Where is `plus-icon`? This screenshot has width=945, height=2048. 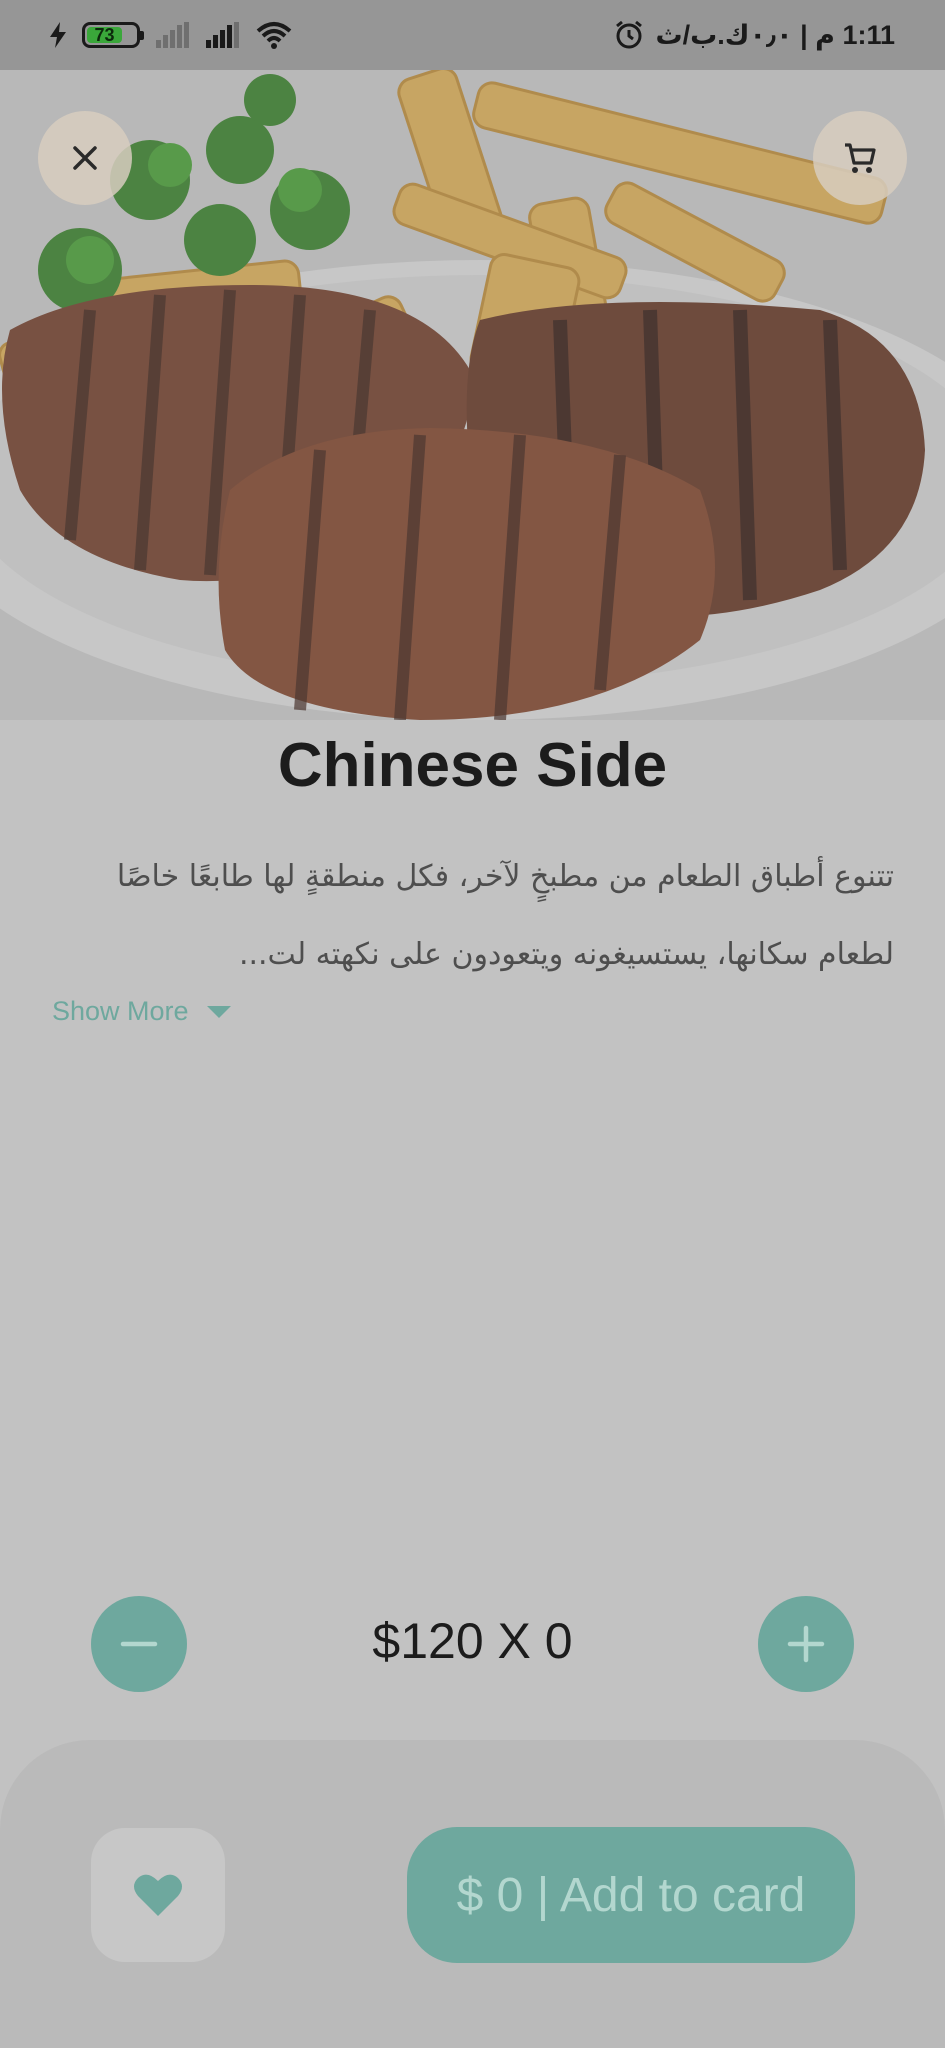
plus-icon is located at coordinates (806, 1644).